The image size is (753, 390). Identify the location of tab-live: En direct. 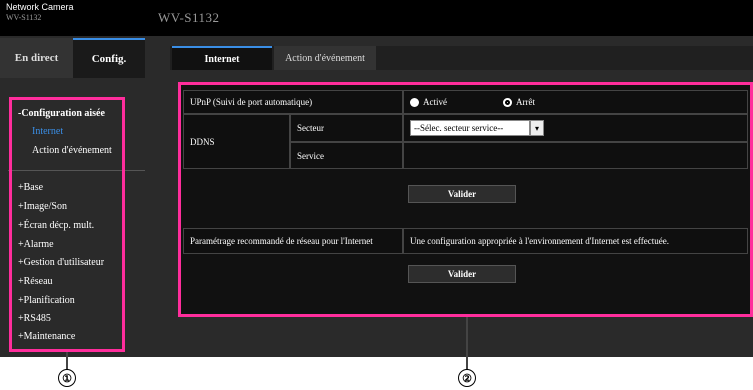
(36, 58).